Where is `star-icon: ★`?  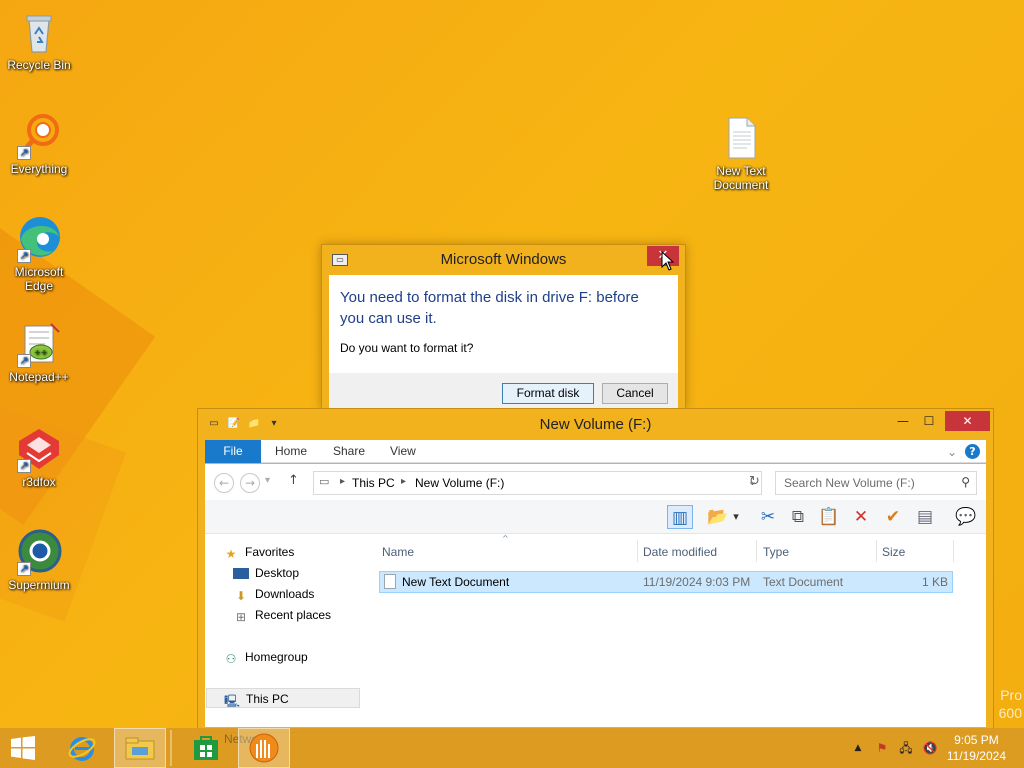
star-icon: ★ is located at coordinates (231, 554).